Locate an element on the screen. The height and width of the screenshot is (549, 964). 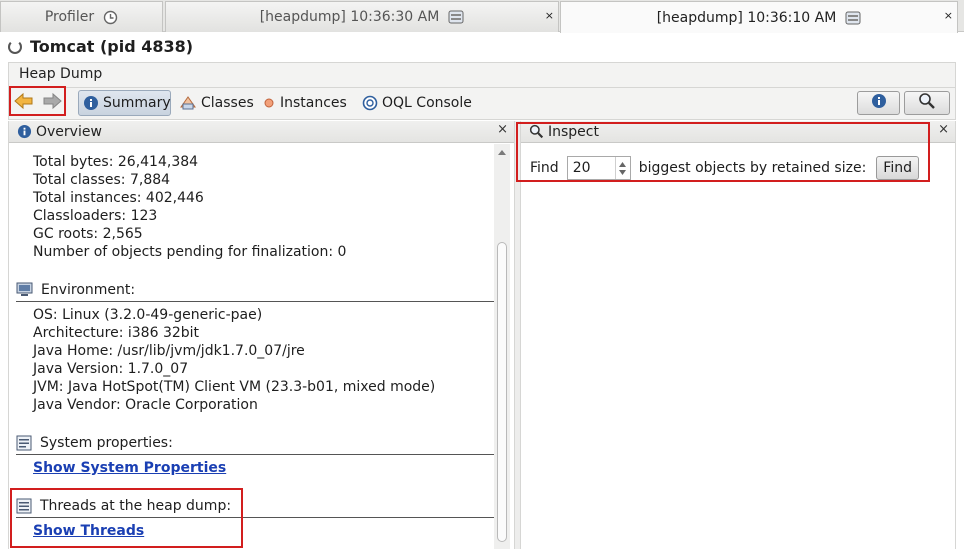
overview-header: Overview × is located at coordinates (261, 132).